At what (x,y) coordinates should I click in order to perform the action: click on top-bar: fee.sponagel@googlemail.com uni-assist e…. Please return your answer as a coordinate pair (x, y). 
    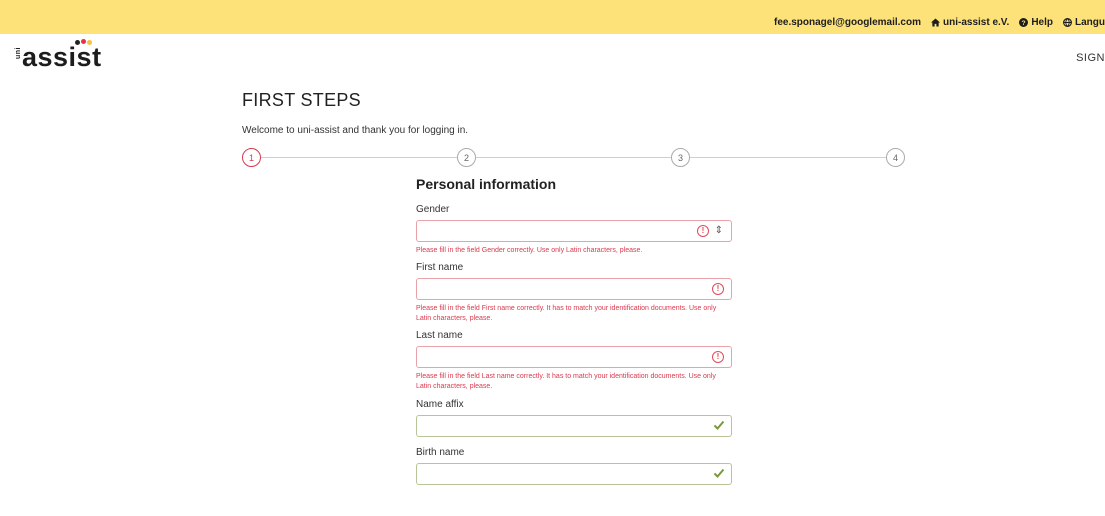
    Looking at the image, I should click on (552, 17).